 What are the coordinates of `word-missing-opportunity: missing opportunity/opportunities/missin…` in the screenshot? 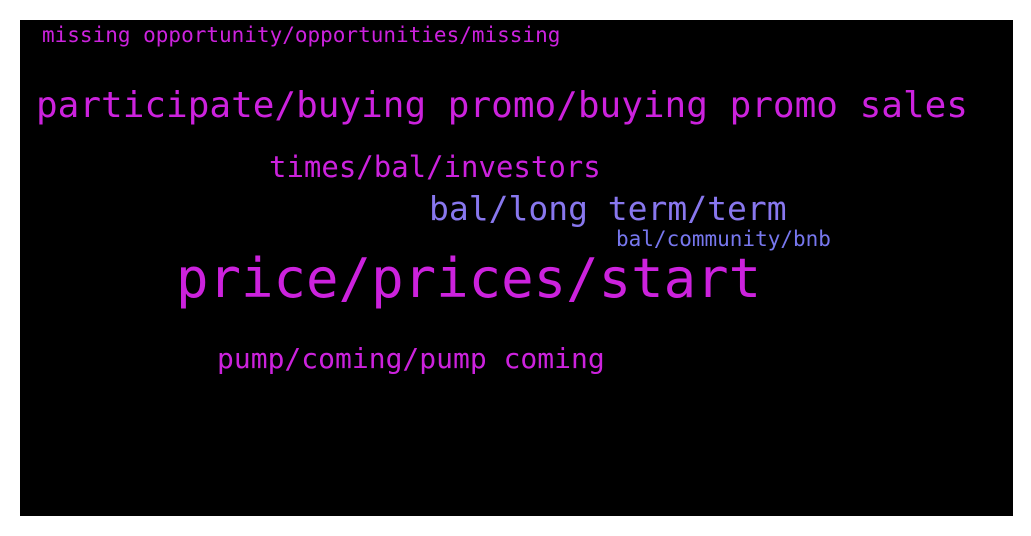 It's located at (301, 35).